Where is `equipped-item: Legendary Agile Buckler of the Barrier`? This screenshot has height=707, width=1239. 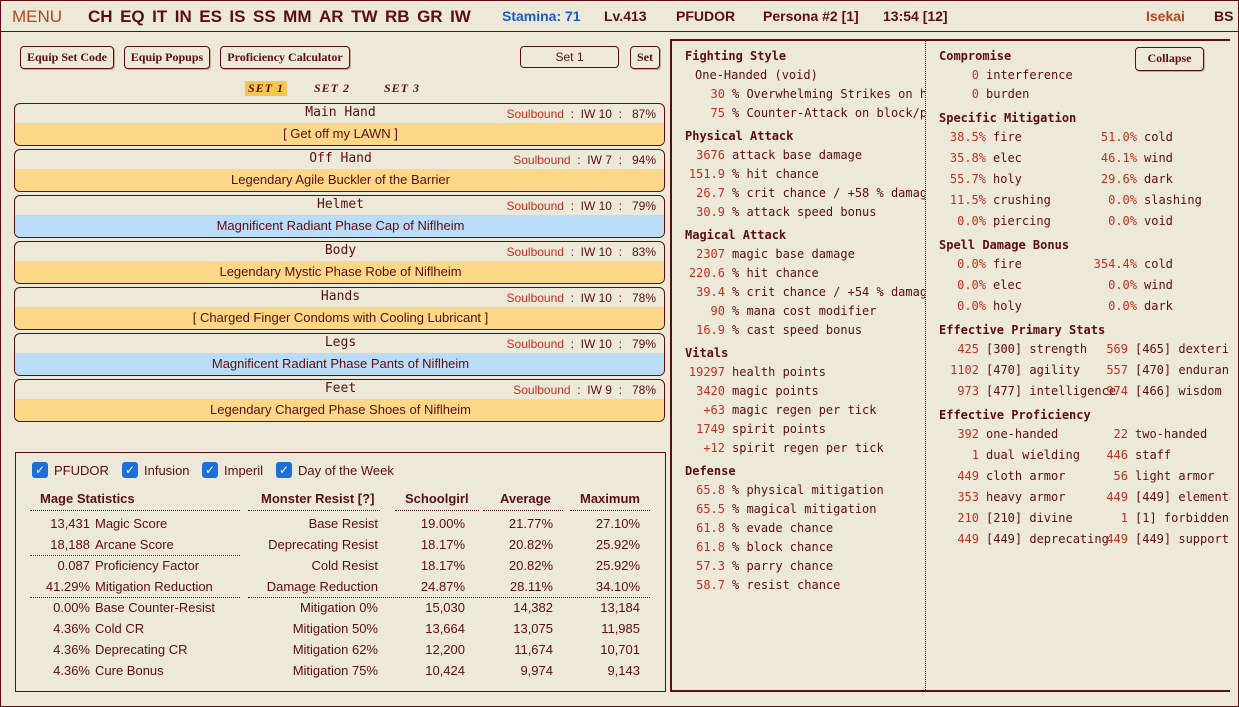 equipped-item: Legendary Agile Buckler of the Barrier is located at coordinates (339, 180).